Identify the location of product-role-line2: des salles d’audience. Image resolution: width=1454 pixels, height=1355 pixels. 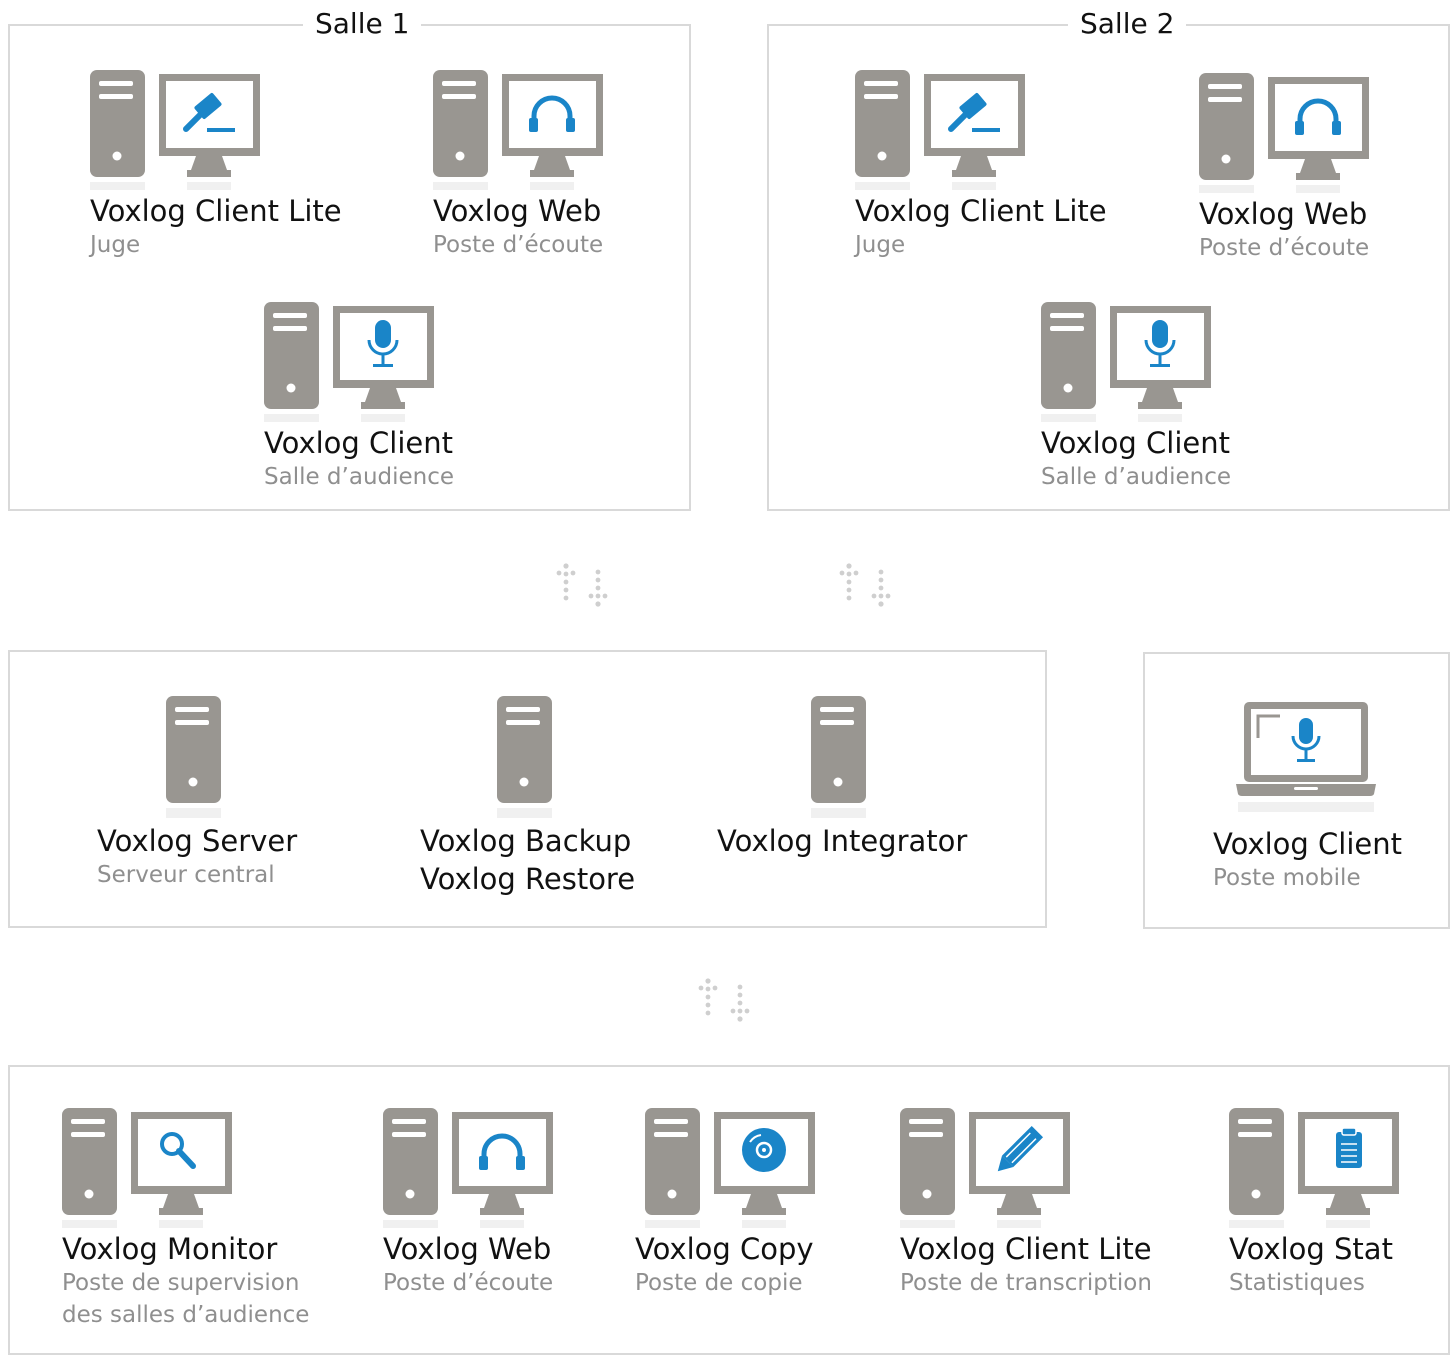
(186, 1315).